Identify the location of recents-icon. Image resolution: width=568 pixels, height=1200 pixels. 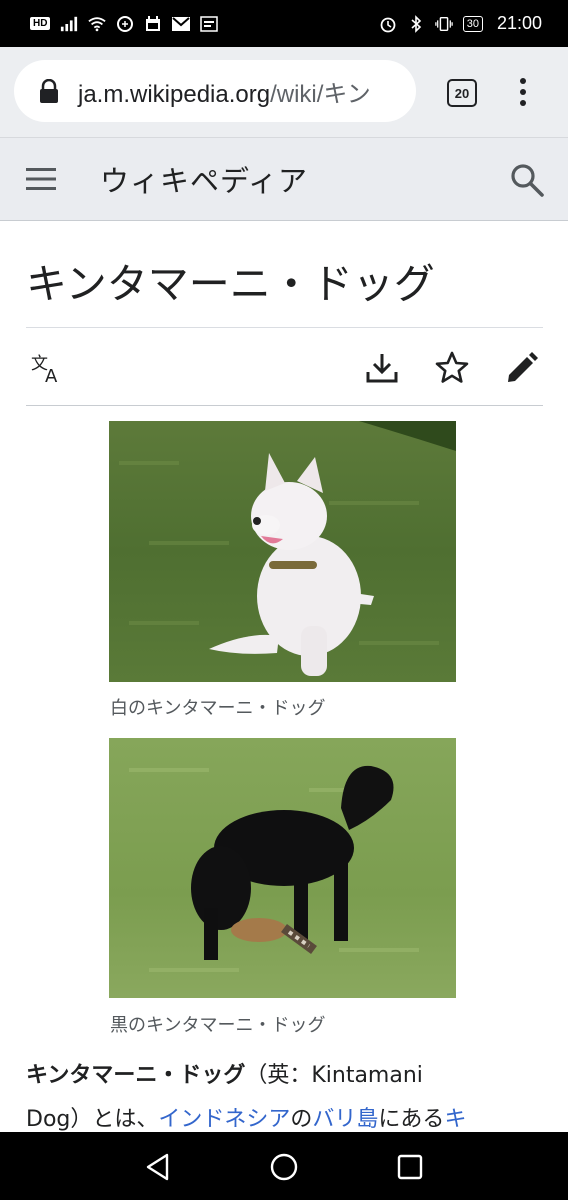
(410, 1167).